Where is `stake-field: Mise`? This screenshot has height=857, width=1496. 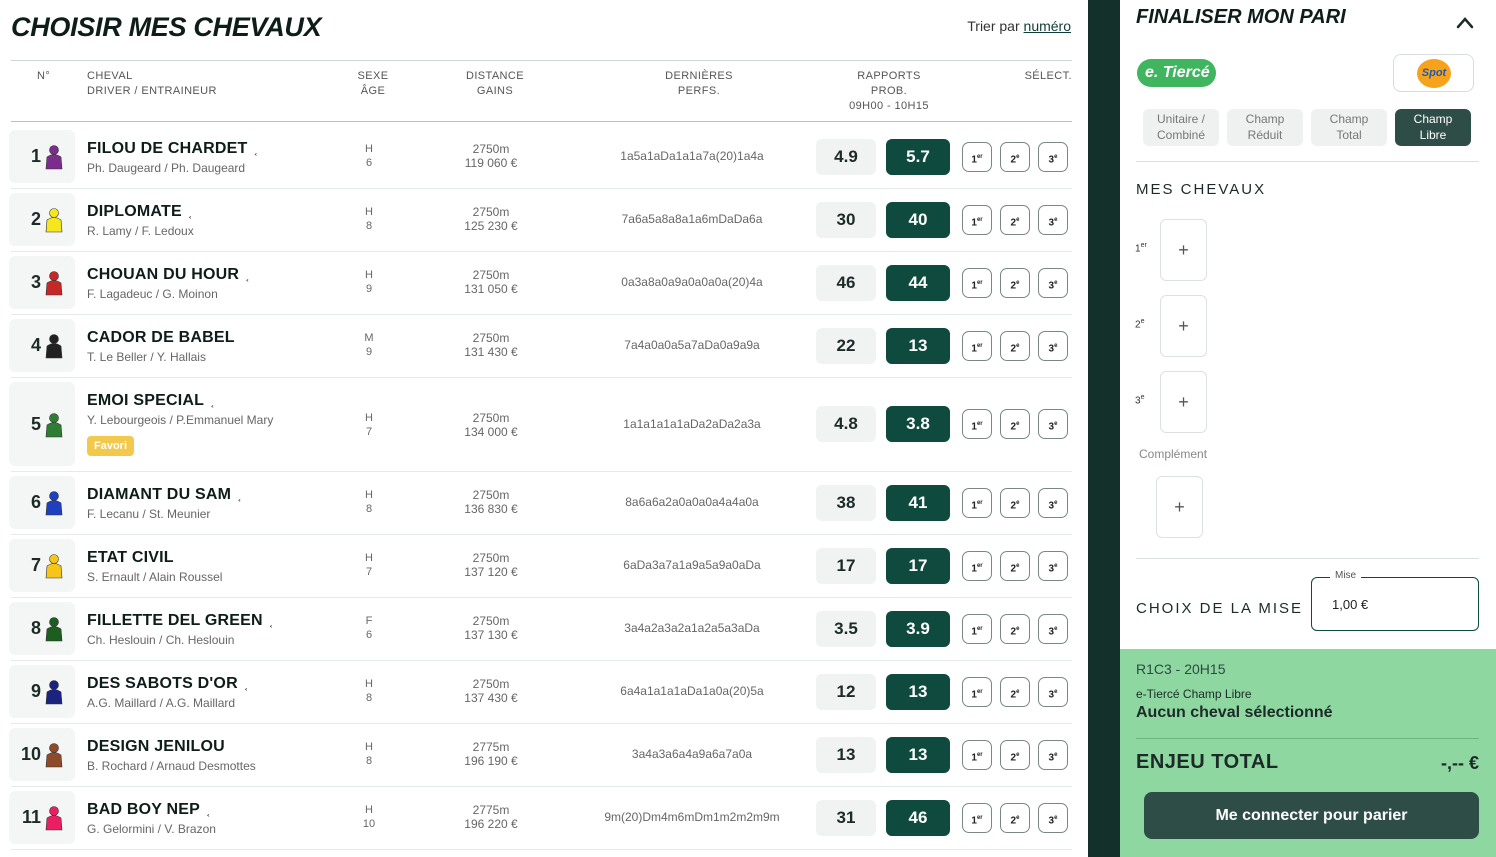 stake-field: Mise is located at coordinates (1395, 600).